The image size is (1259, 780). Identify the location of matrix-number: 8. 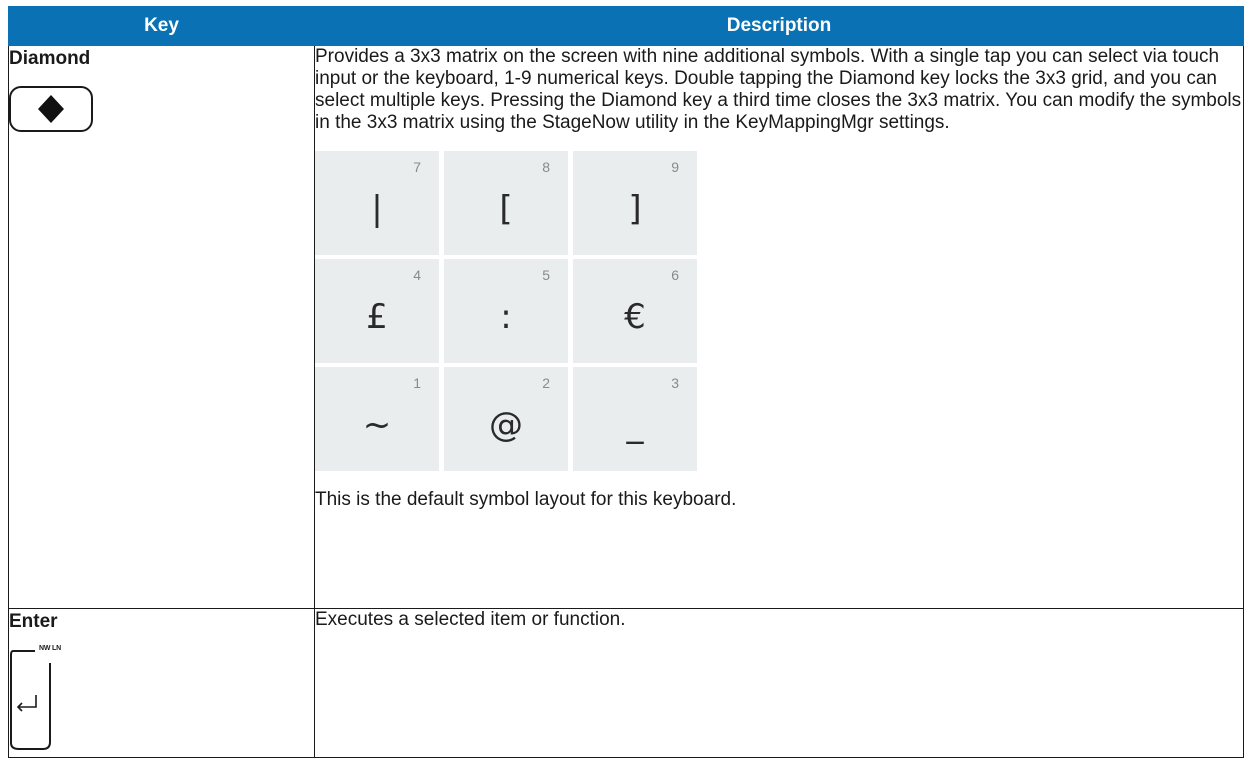
(546, 167).